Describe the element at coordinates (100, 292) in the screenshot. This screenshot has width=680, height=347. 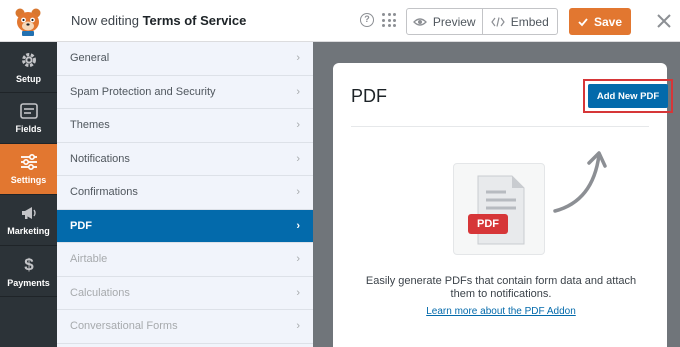
I see `settings-item-label: Calculations` at that location.